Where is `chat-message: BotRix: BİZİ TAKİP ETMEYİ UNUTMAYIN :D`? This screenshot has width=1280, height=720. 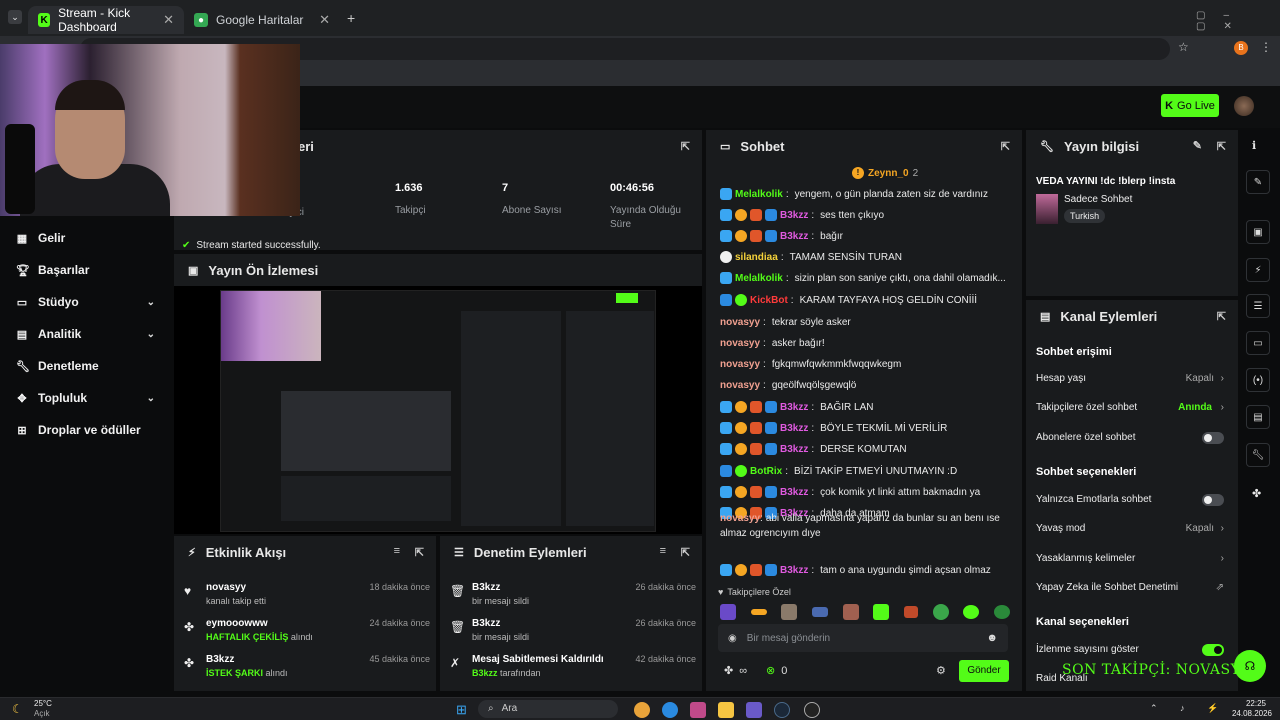 chat-message: BotRix: BİZİ TAKİP ETMEYİ UNUTMAYIN :D is located at coordinates (865, 471).